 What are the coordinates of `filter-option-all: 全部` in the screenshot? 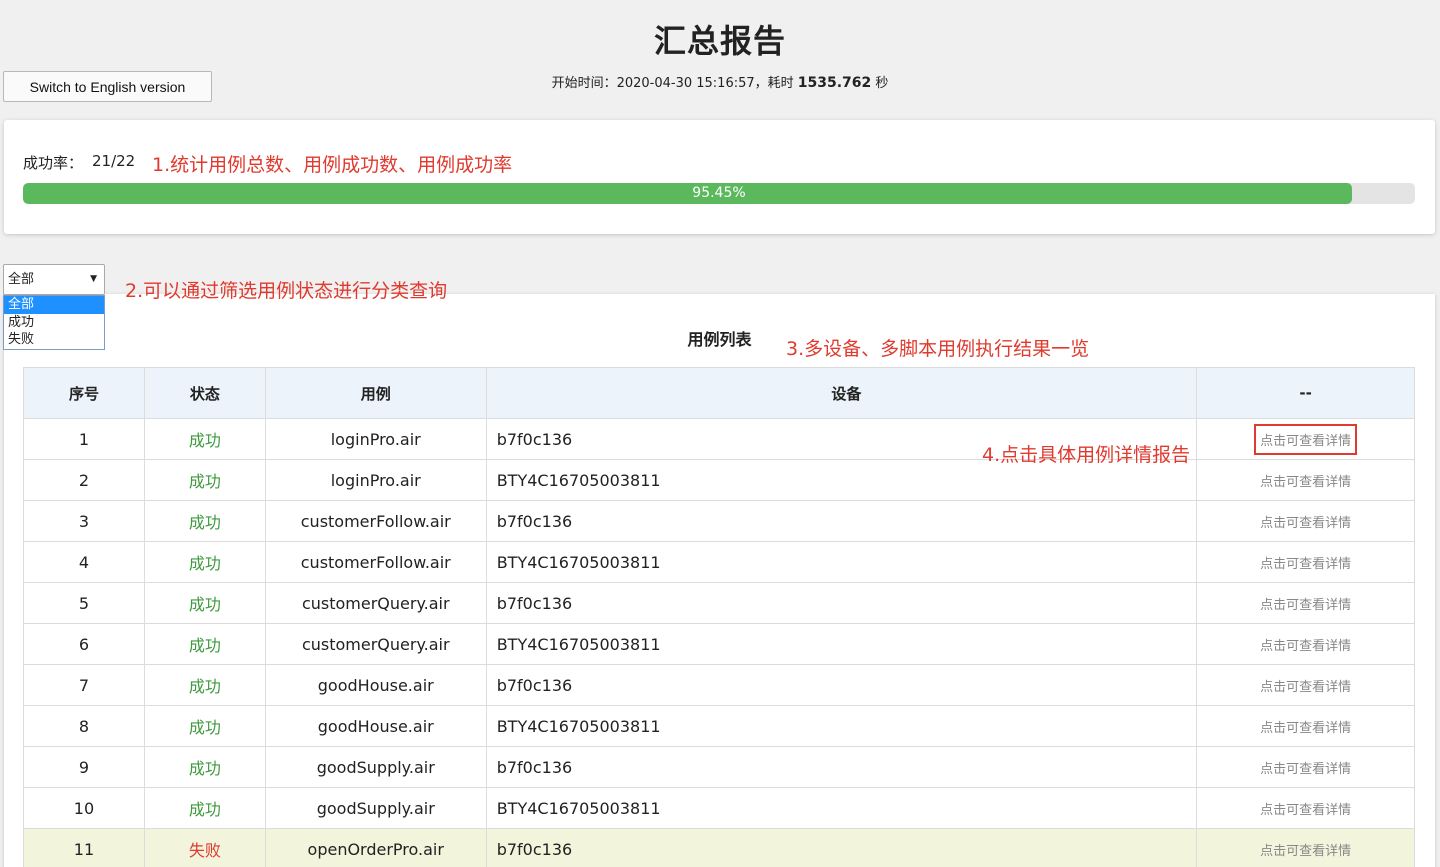 It's located at (54, 305).